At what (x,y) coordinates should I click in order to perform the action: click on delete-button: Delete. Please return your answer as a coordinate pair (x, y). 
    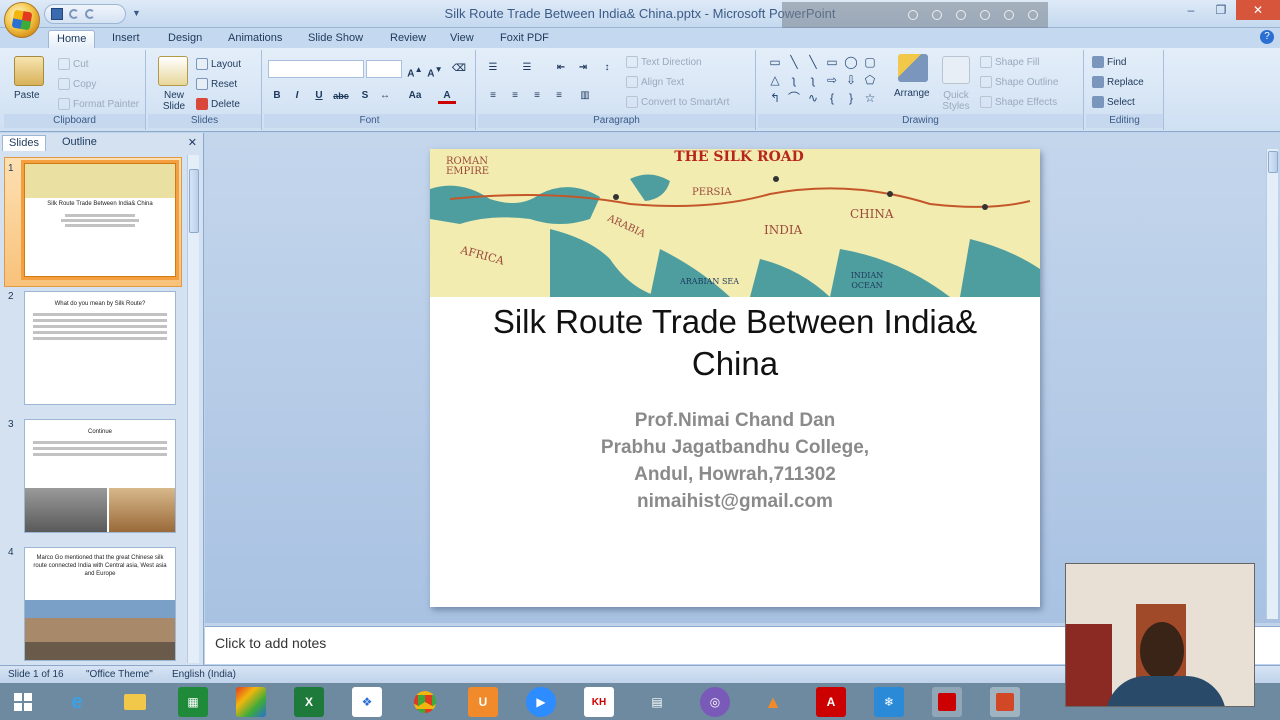
    Looking at the image, I should click on (218, 104).